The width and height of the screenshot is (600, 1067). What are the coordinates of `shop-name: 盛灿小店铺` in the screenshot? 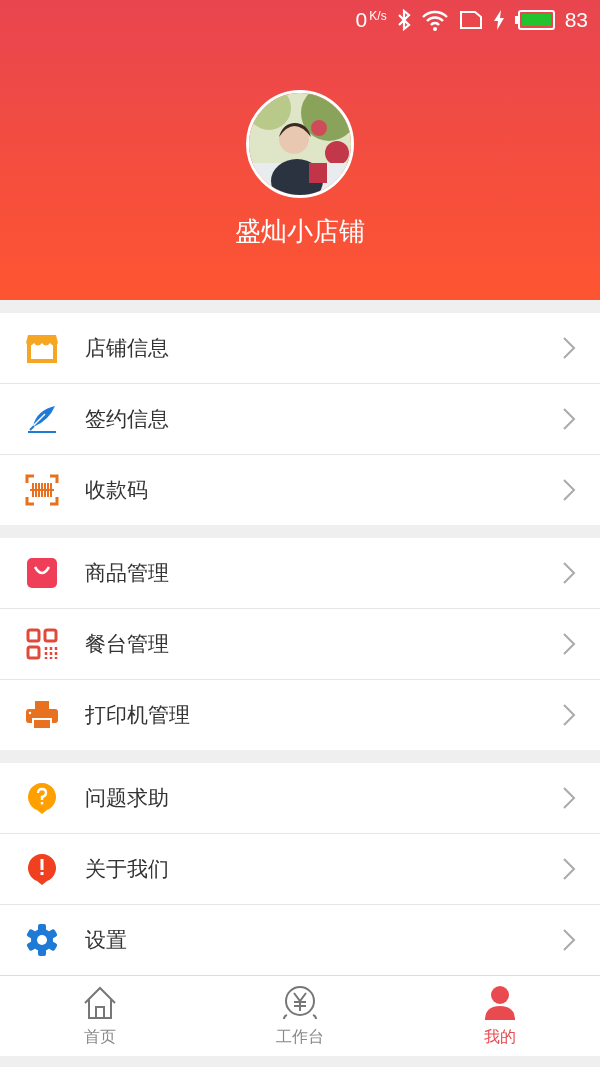 It's located at (300, 231).